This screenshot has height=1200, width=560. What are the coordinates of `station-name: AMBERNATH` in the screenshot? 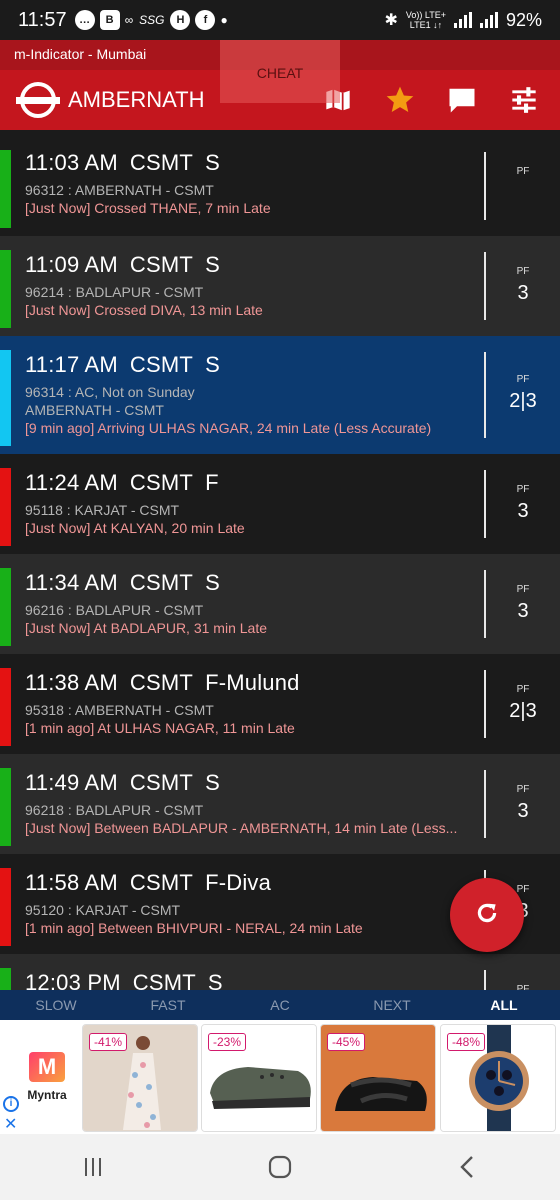 It's located at (136, 100).